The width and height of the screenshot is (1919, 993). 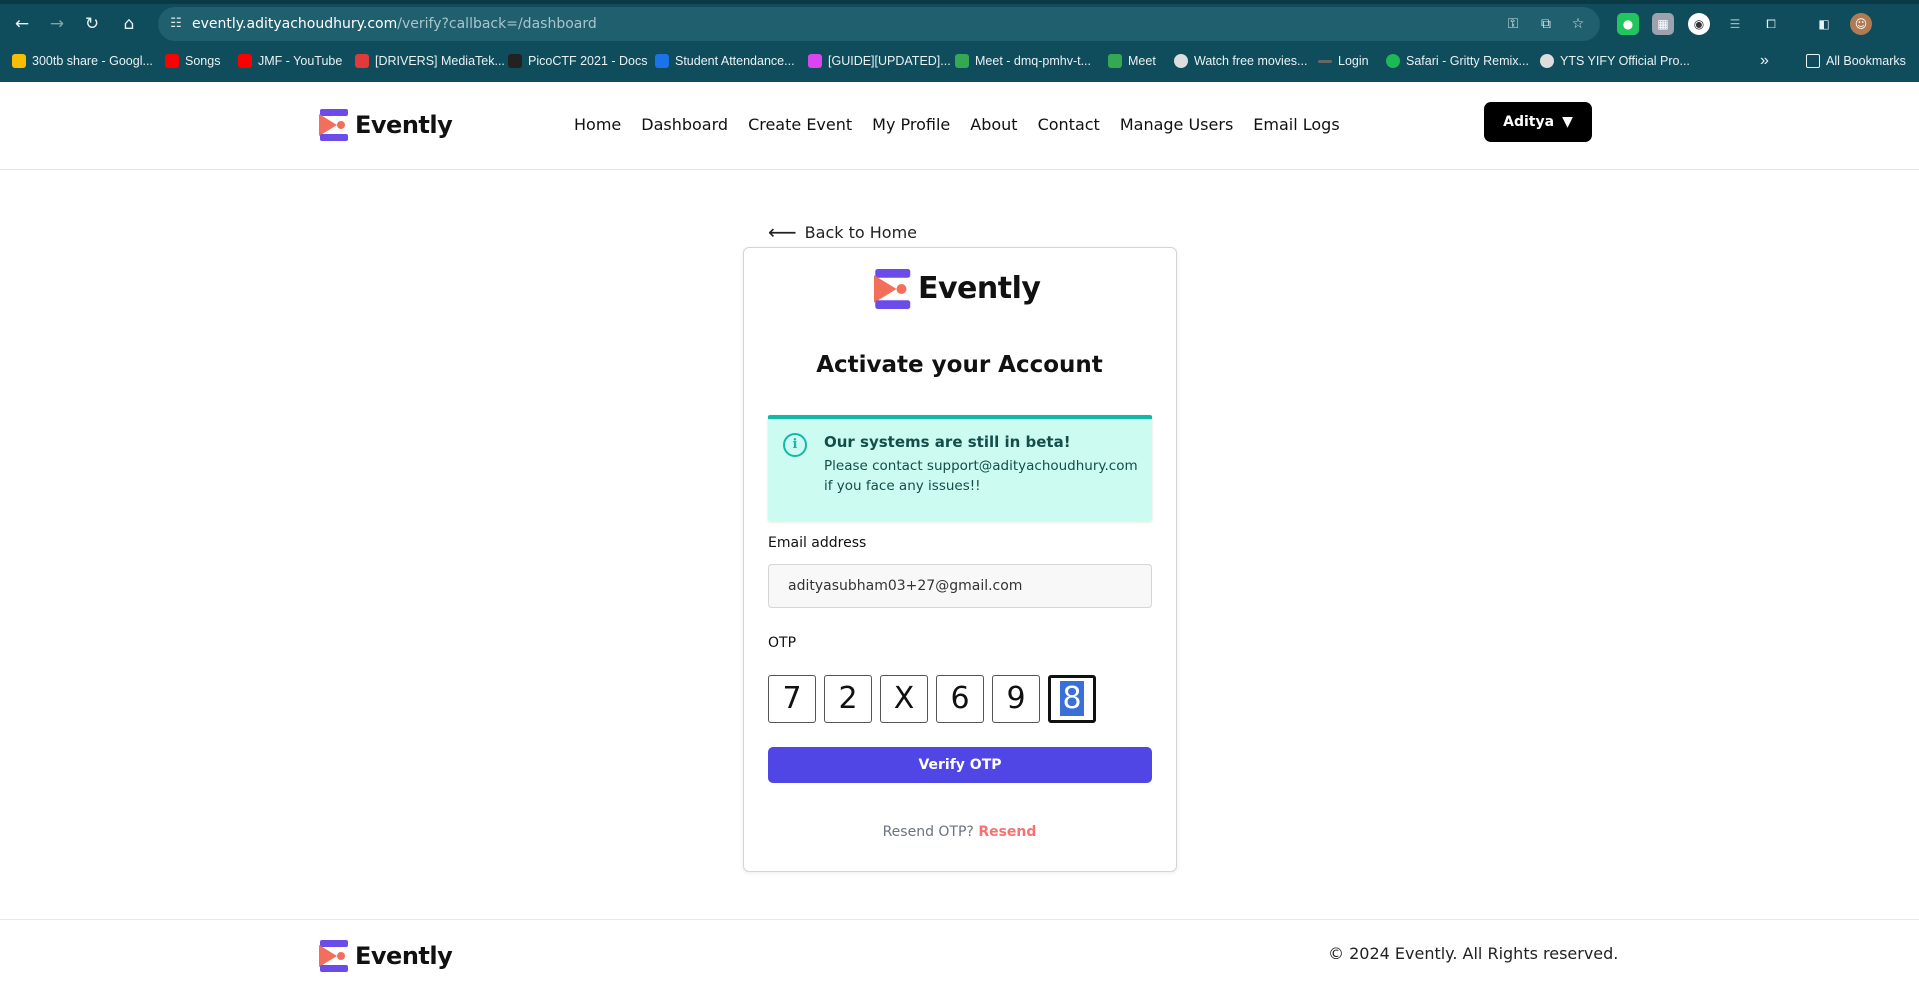 What do you see at coordinates (800, 124) in the screenshot?
I see `nav-create-event: Create Event` at bounding box center [800, 124].